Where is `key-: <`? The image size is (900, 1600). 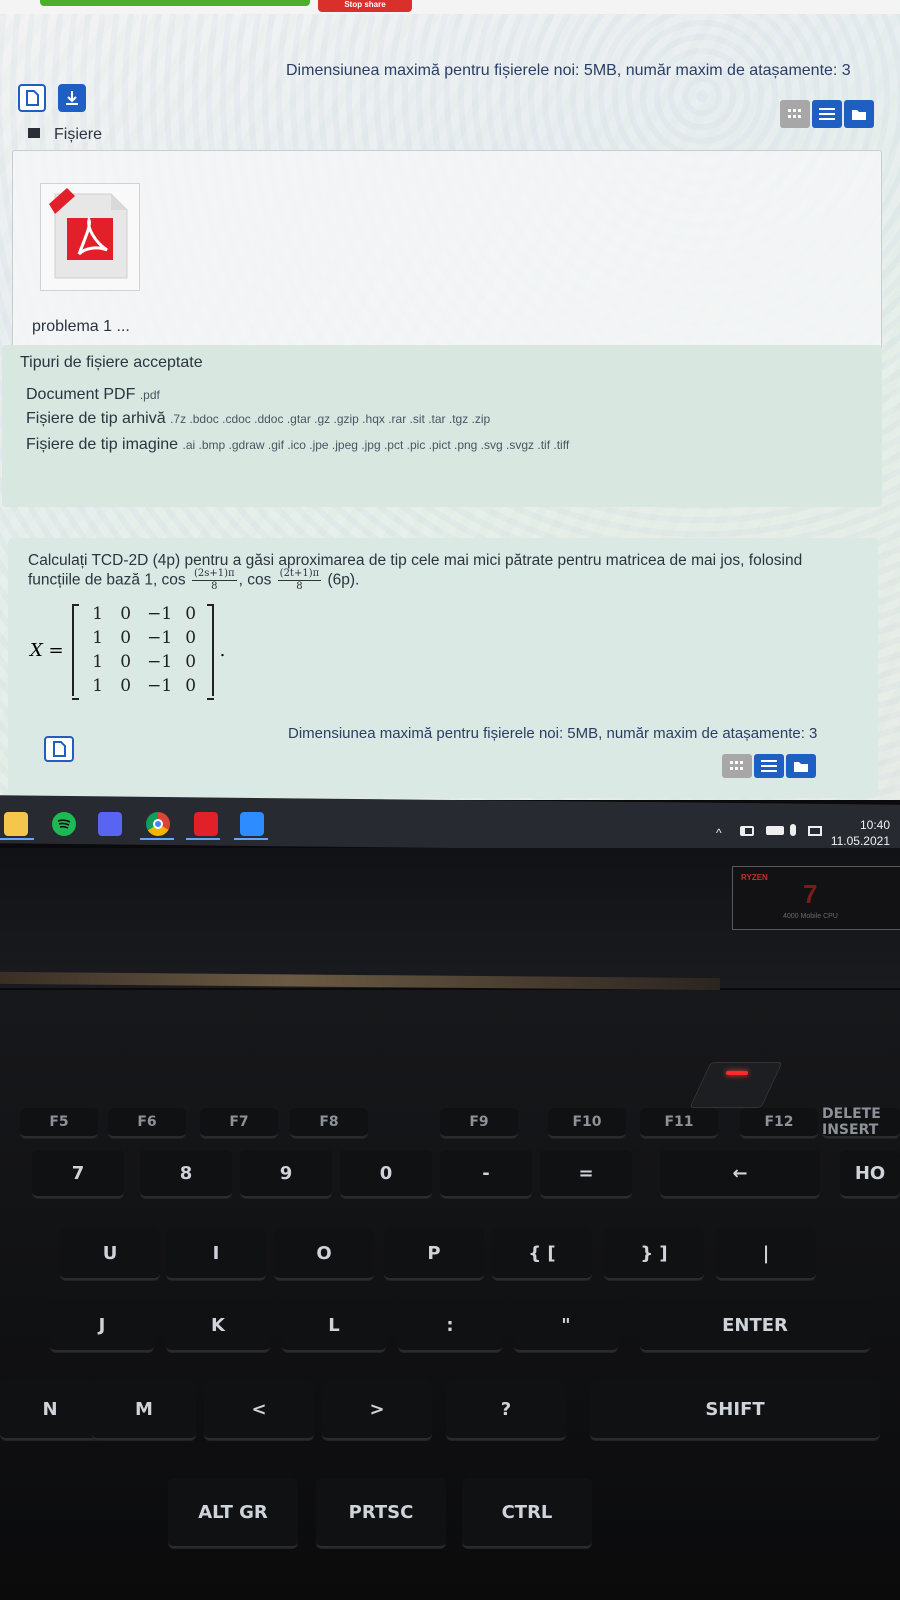 key-: < is located at coordinates (259, 1410).